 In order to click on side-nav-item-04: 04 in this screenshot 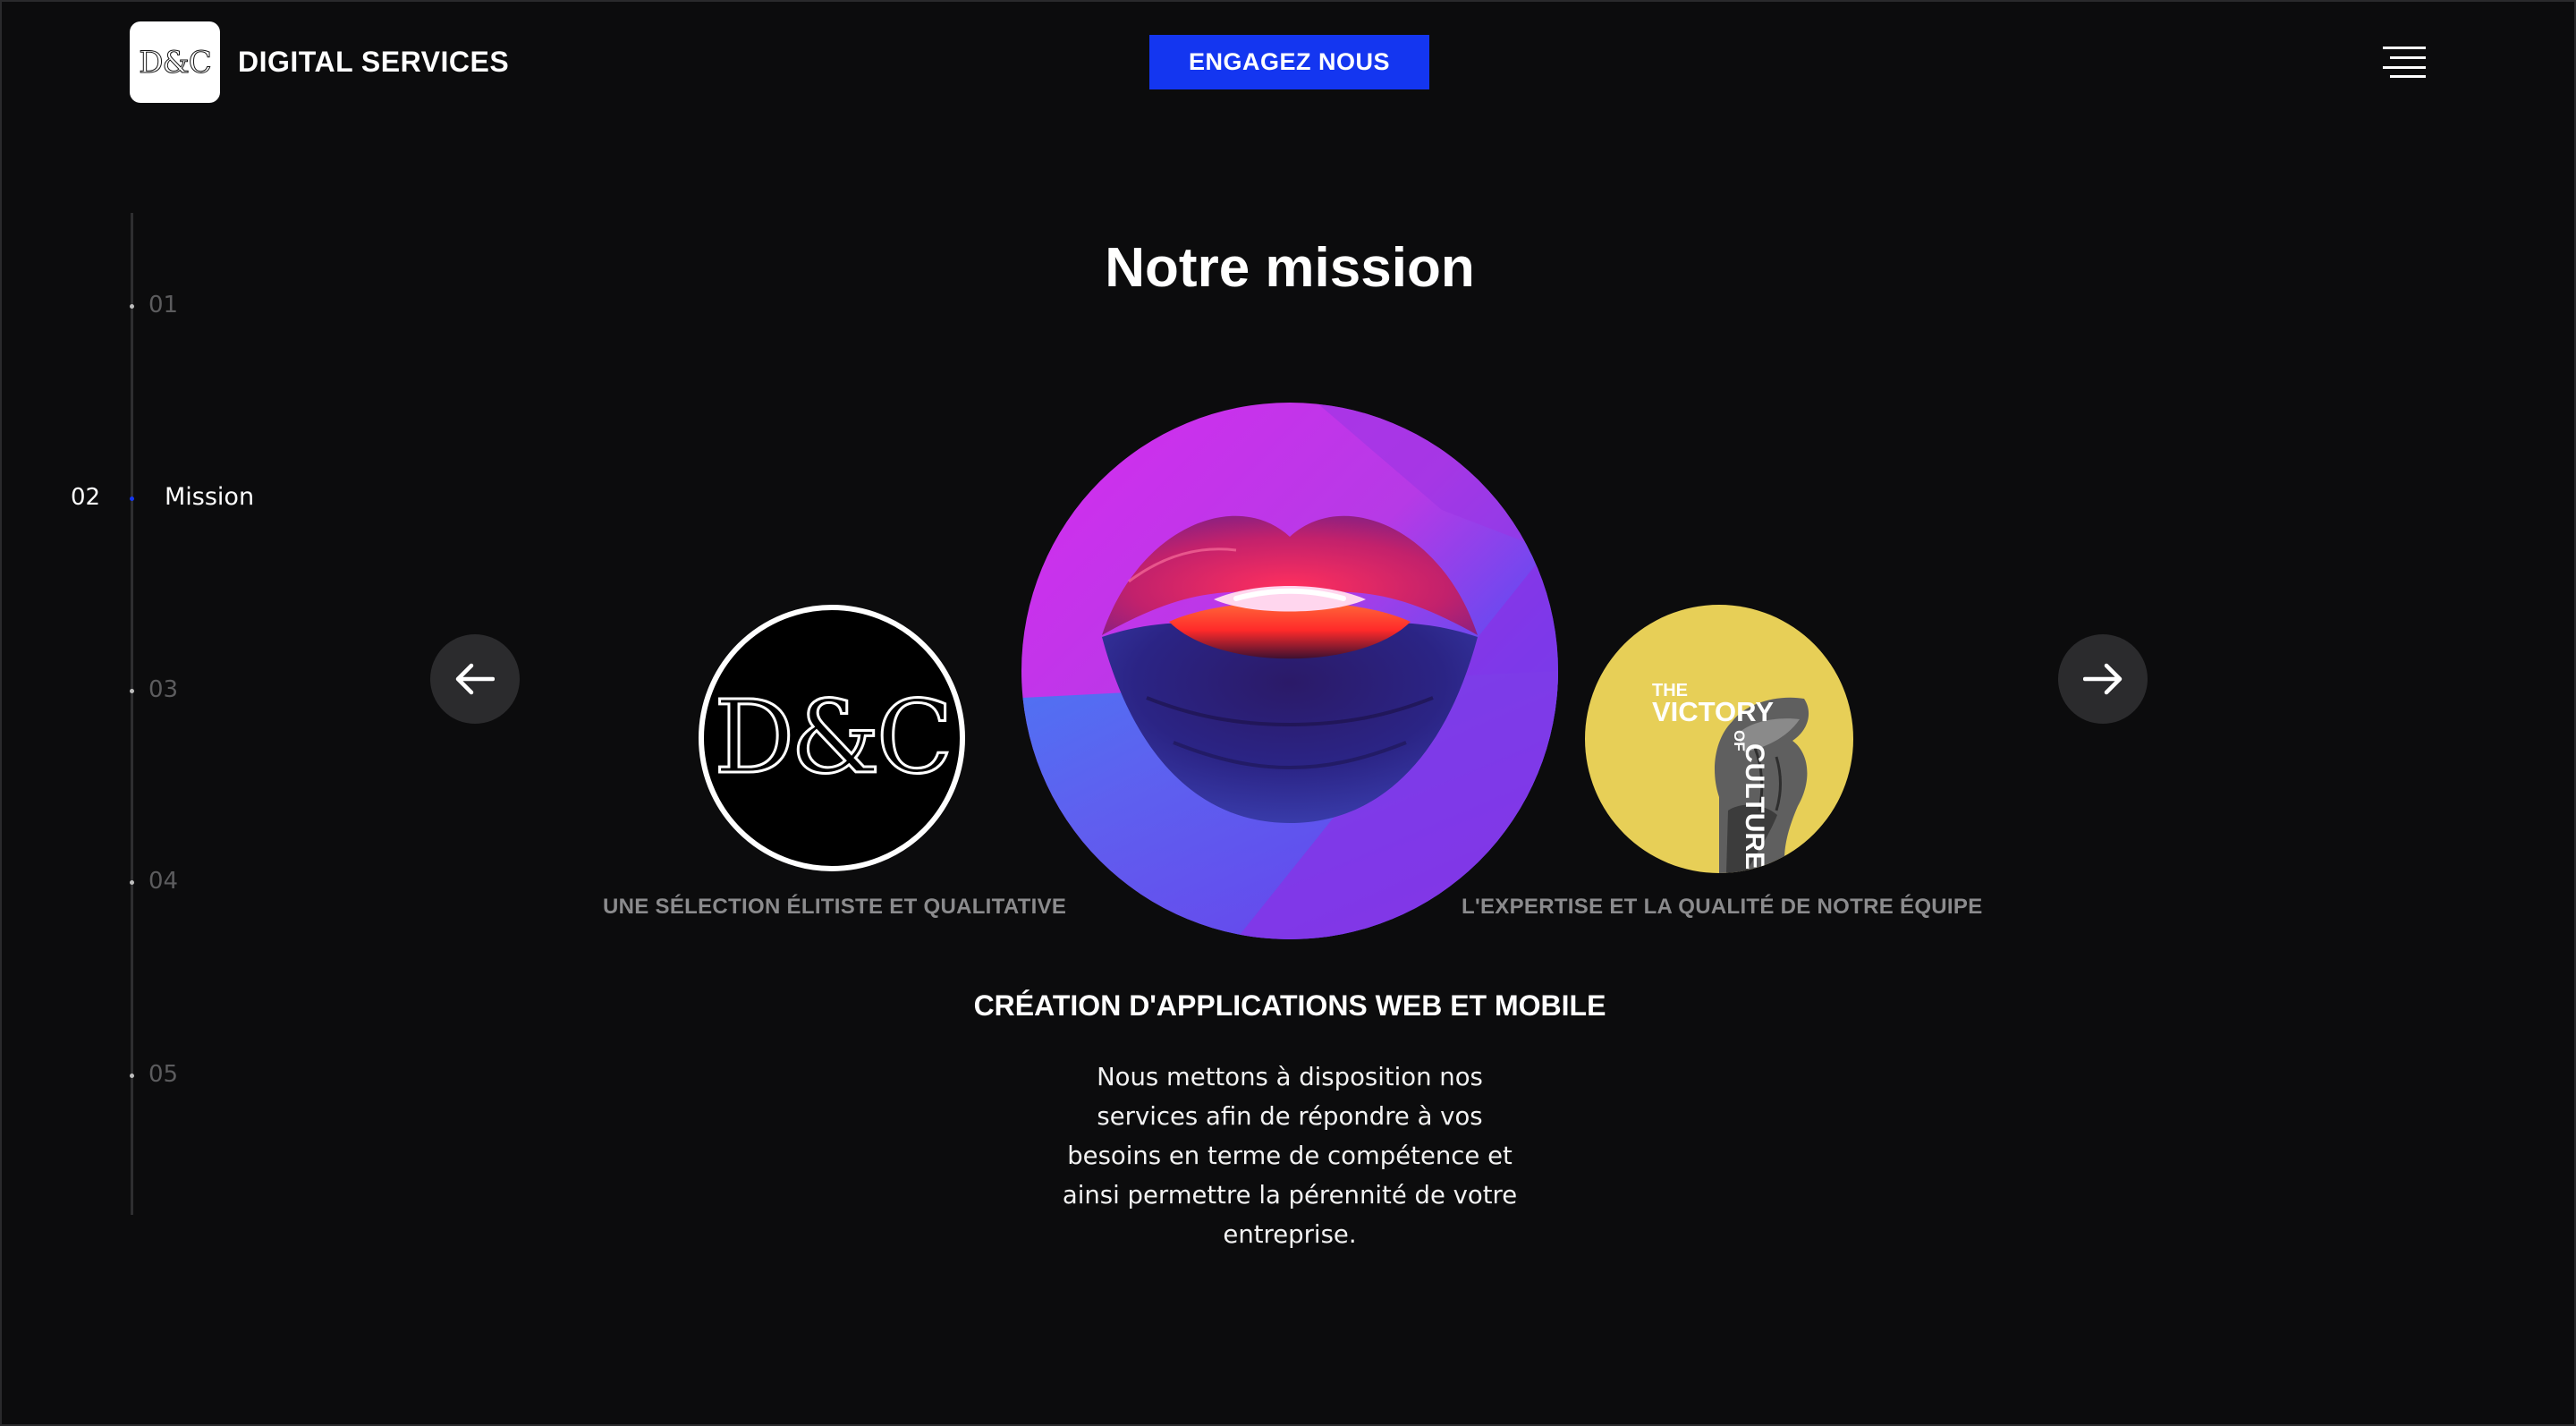, I will do `click(100, 882)`.